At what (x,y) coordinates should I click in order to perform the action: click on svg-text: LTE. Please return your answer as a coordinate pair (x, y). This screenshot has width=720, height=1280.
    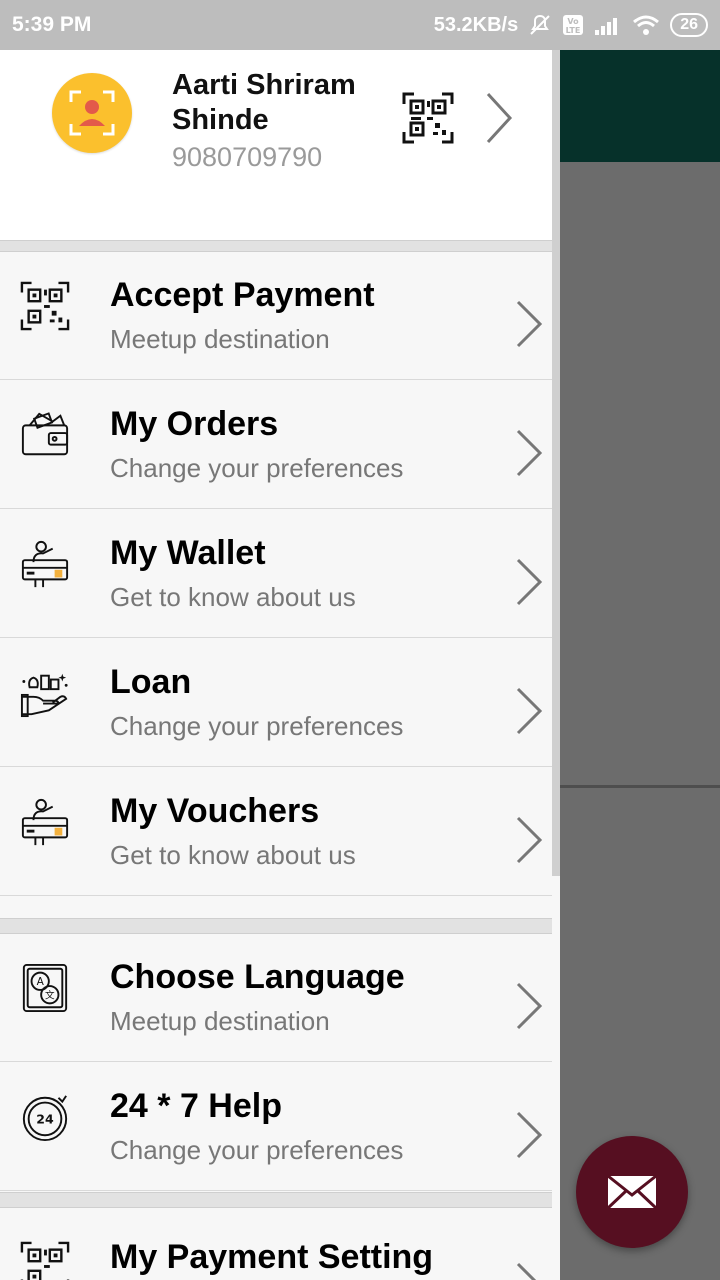
    Looking at the image, I should click on (573, 30).